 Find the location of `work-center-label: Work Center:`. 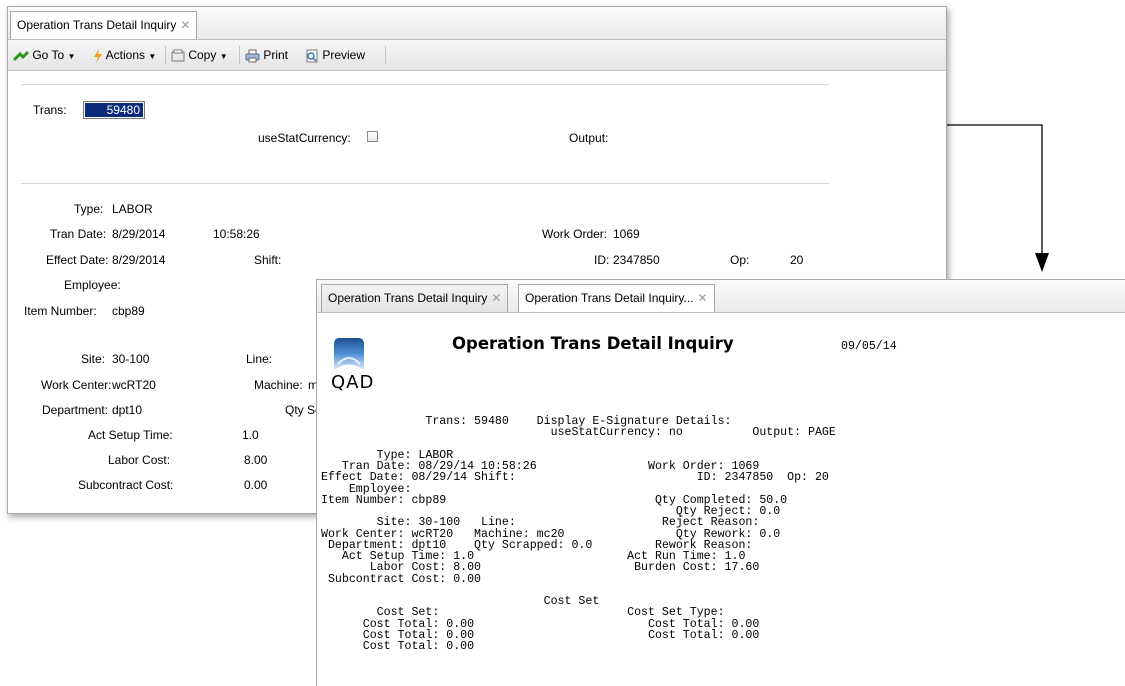

work-center-label: Work Center: is located at coordinates (76, 385).